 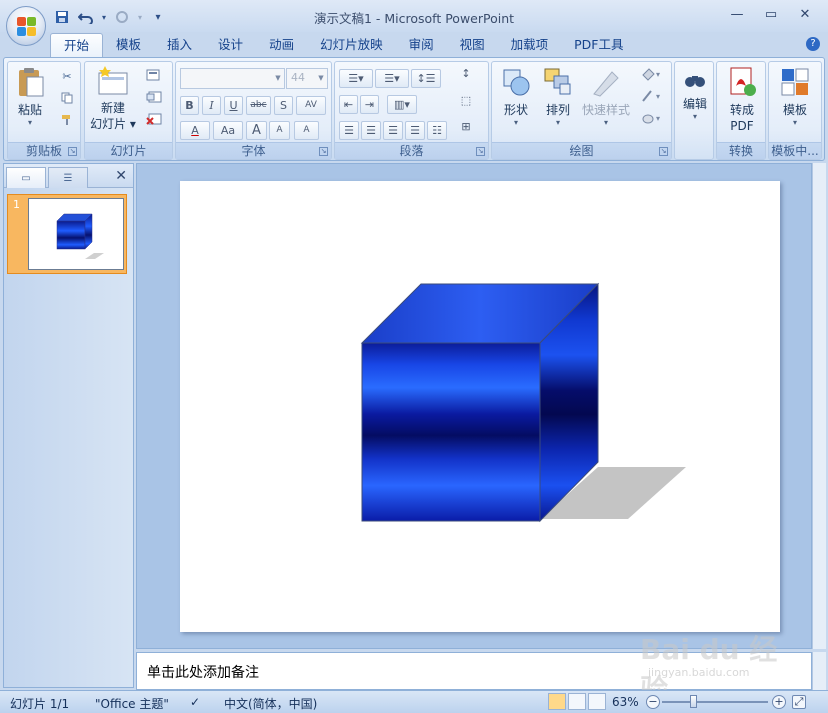 I want to click on shrink-font-button: A, so click(x=279, y=130).